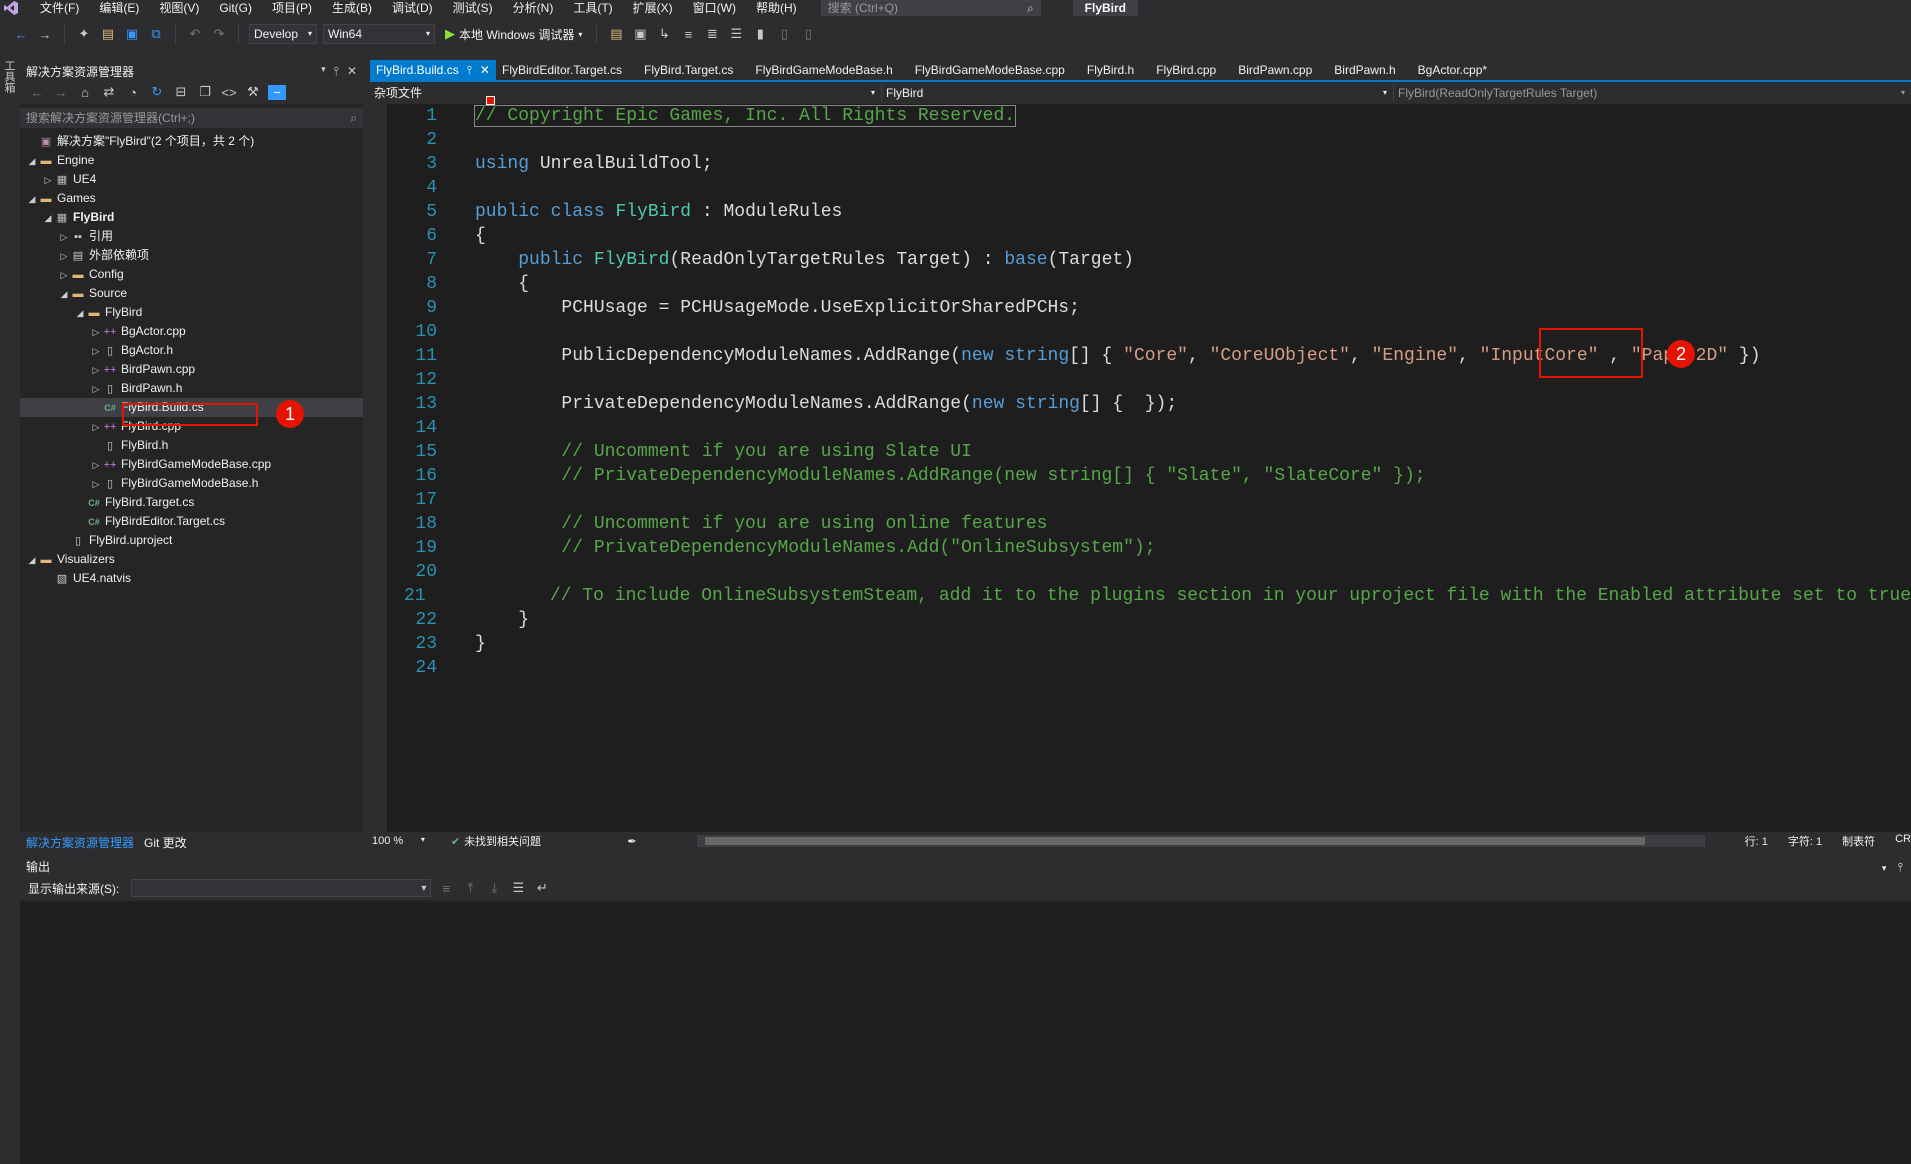 Image resolution: width=1911 pixels, height=1164 pixels. Describe the element at coordinates (21, 34) in the screenshot. I see `back-icon: ←` at that location.